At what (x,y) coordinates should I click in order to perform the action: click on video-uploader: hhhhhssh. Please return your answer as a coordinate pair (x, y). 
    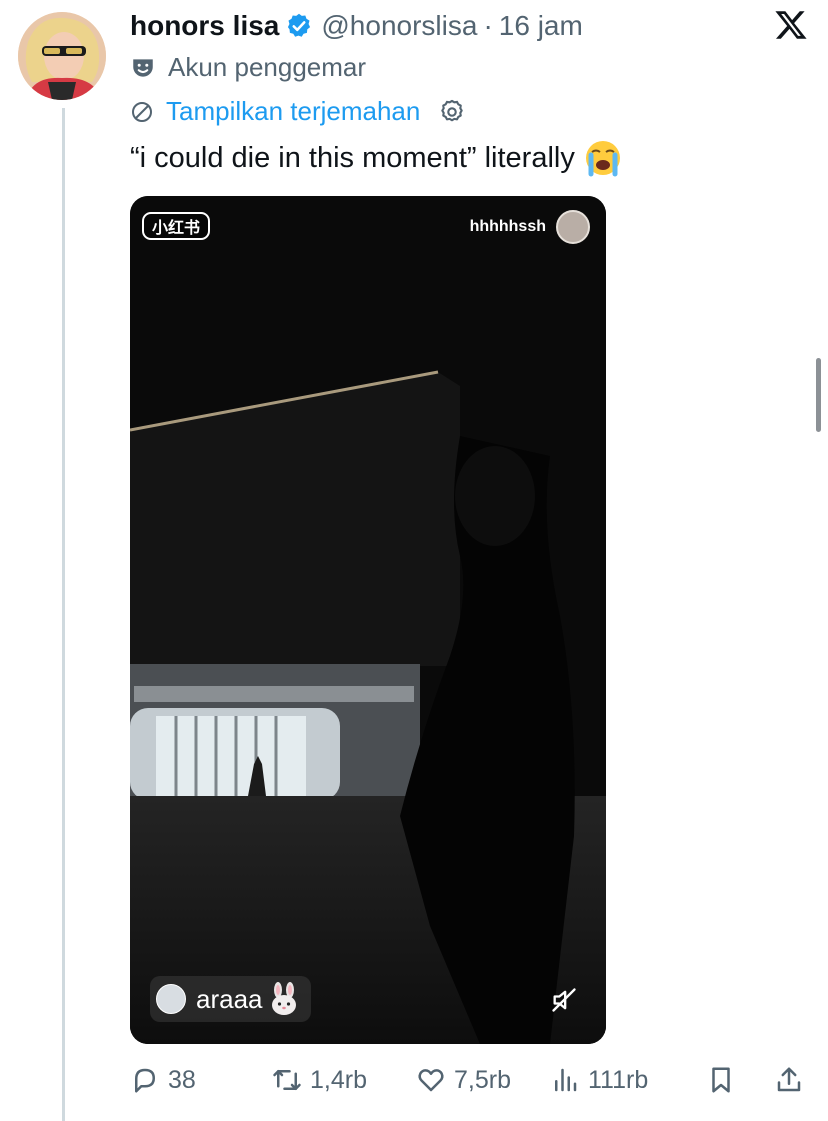
    Looking at the image, I should click on (530, 227).